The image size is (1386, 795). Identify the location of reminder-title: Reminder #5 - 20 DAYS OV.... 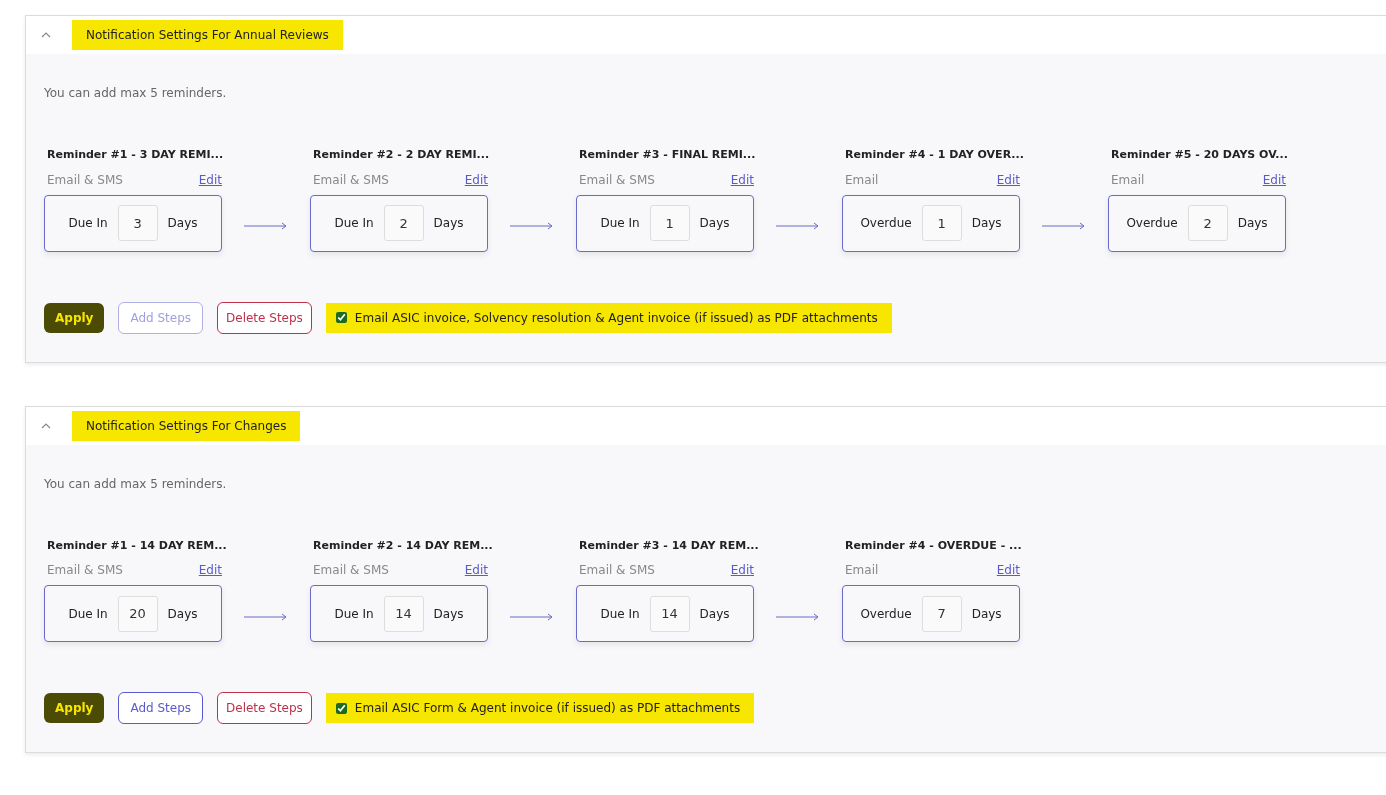
(1199, 155).